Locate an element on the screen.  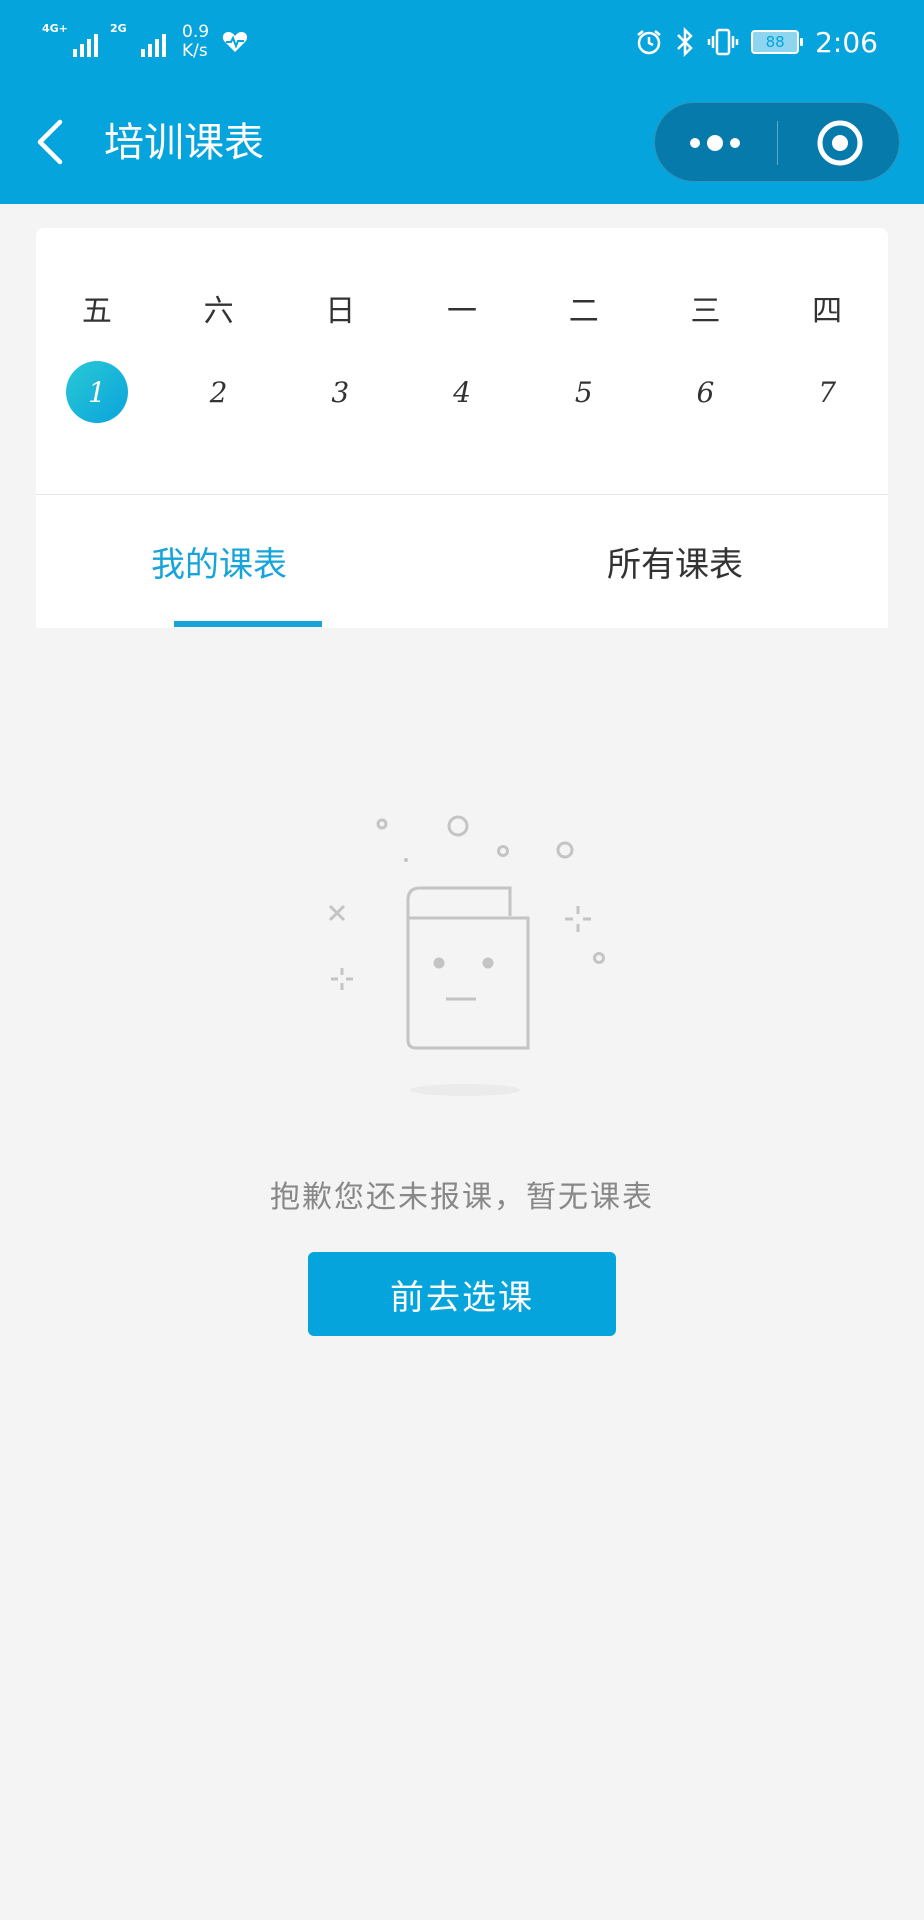
date-label: 5 is located at coordinates (584, 392).